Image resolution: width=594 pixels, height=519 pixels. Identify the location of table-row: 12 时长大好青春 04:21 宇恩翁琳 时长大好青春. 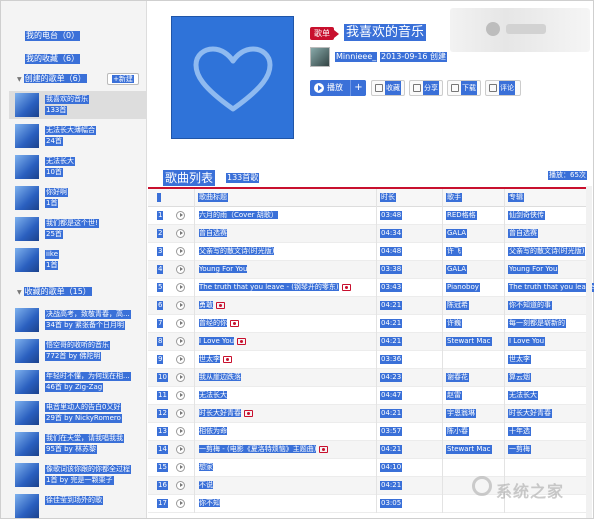
(369, 414).